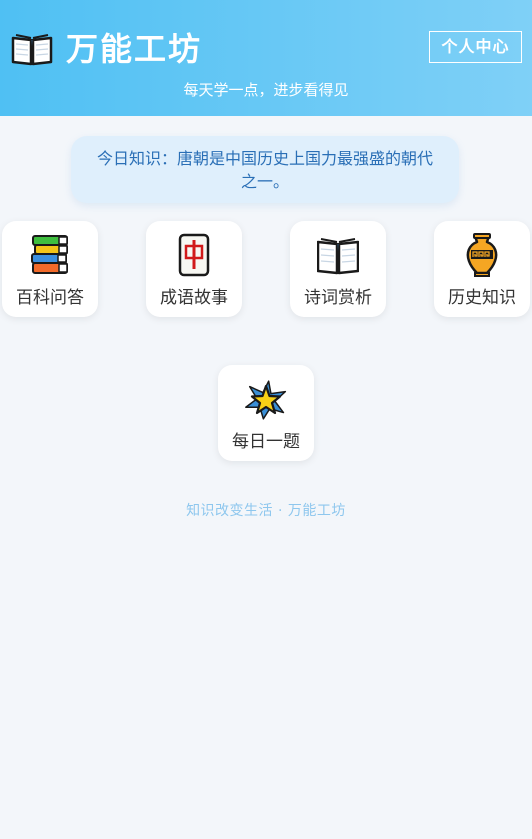  Describe the element at coordinates (194, 255) in the screenshot. I see `mahjong-red-dragon-icon` at that location.